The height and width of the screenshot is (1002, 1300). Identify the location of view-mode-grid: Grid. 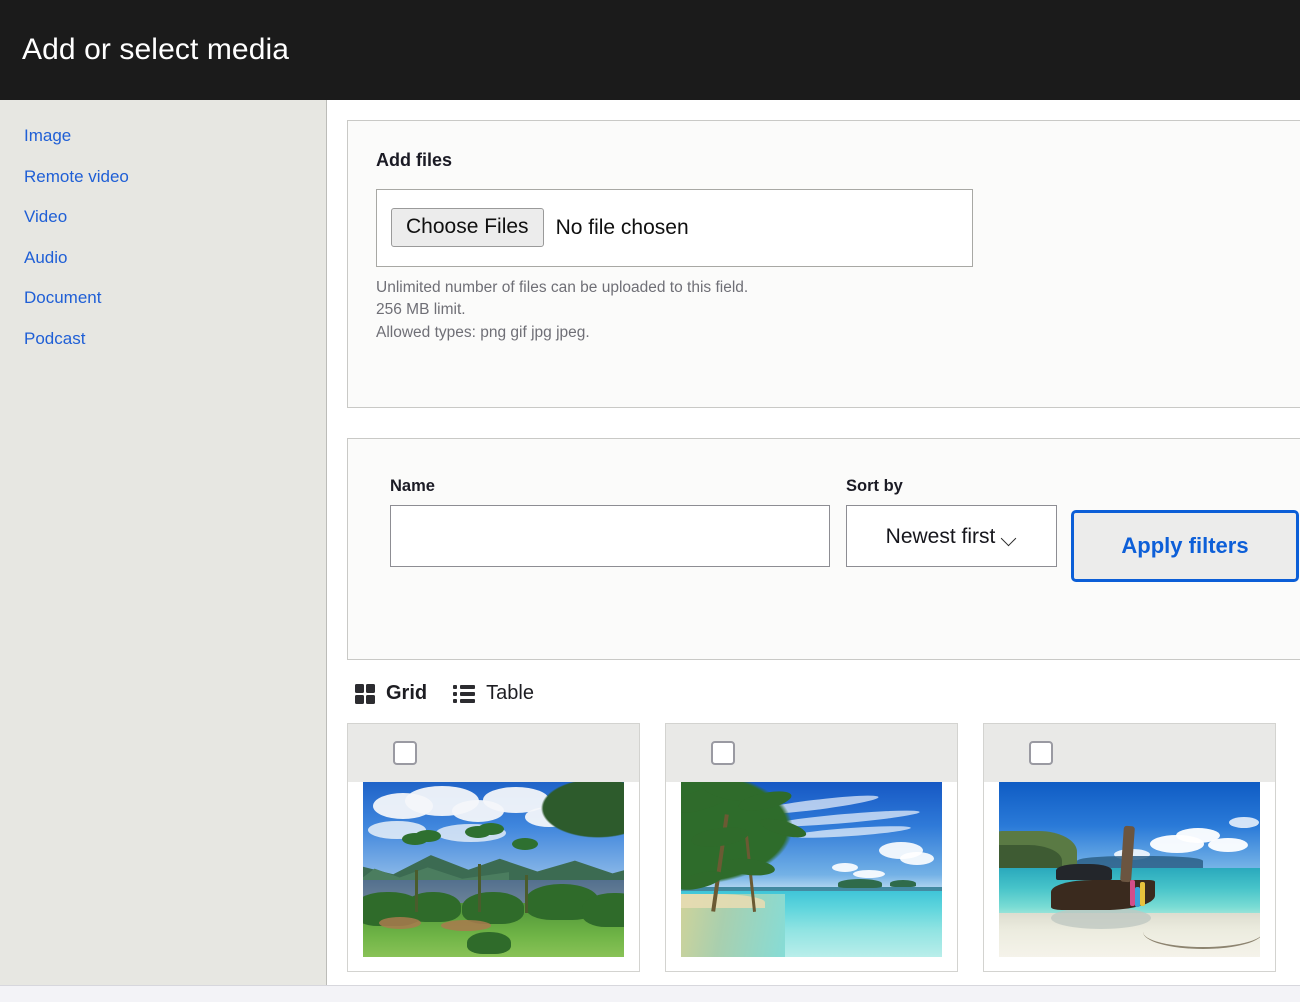
(391, 693).